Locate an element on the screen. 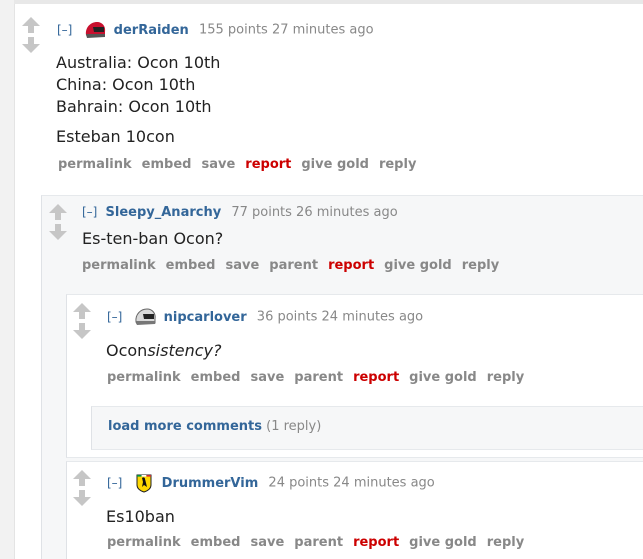 The height and width of the screenshot is (559, 643). score-and-time: 155 points 27 minutes ago is located at coordinates (286, 30).